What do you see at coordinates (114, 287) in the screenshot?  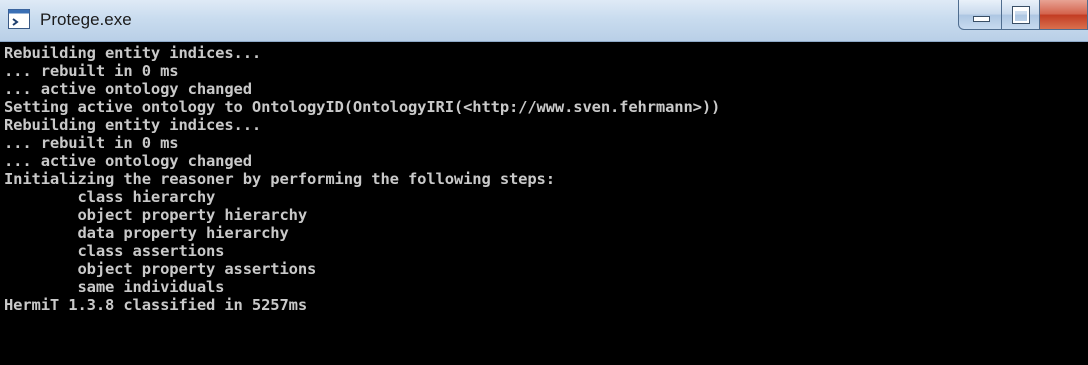 I see `console-line: same individuals` at bounding box center [114, 287].